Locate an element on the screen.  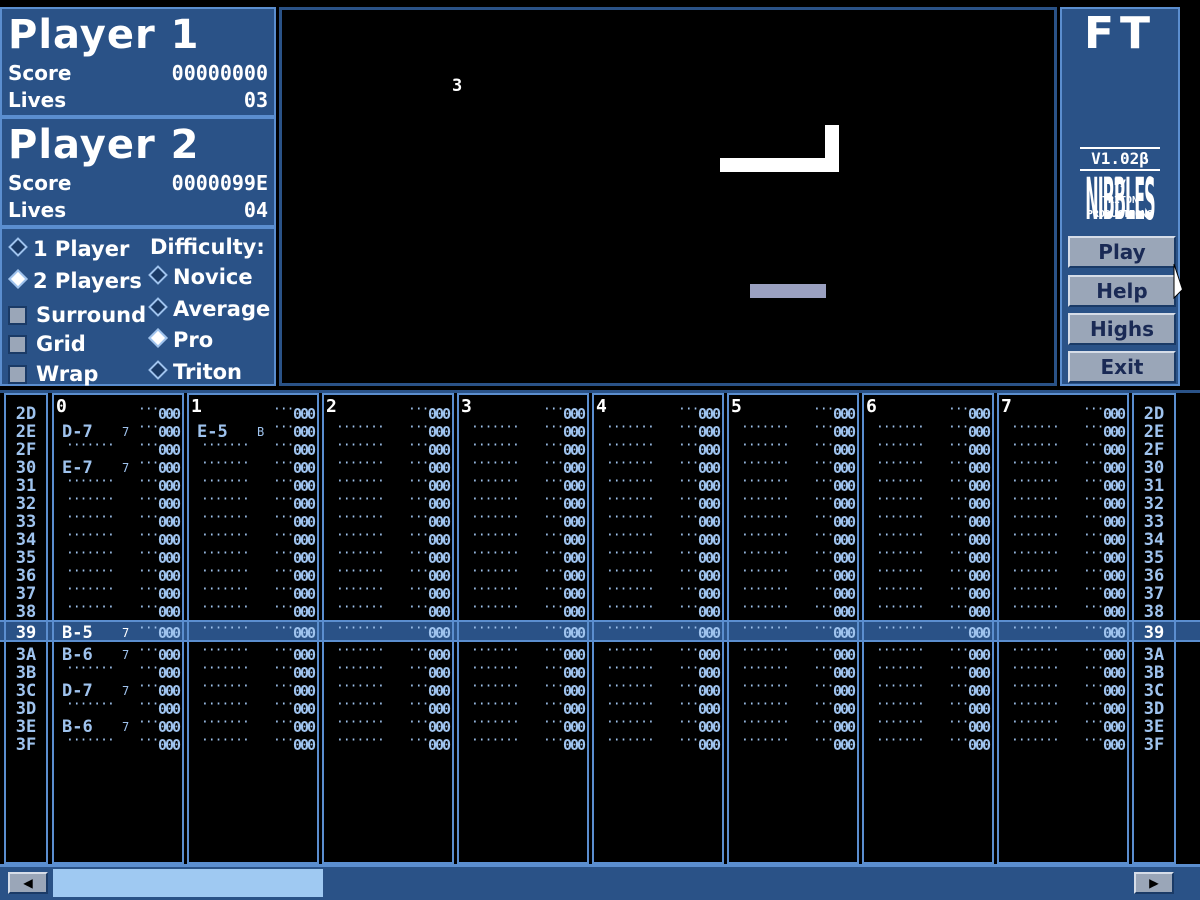
help-button: Help is located at coordinates (1122, 291).